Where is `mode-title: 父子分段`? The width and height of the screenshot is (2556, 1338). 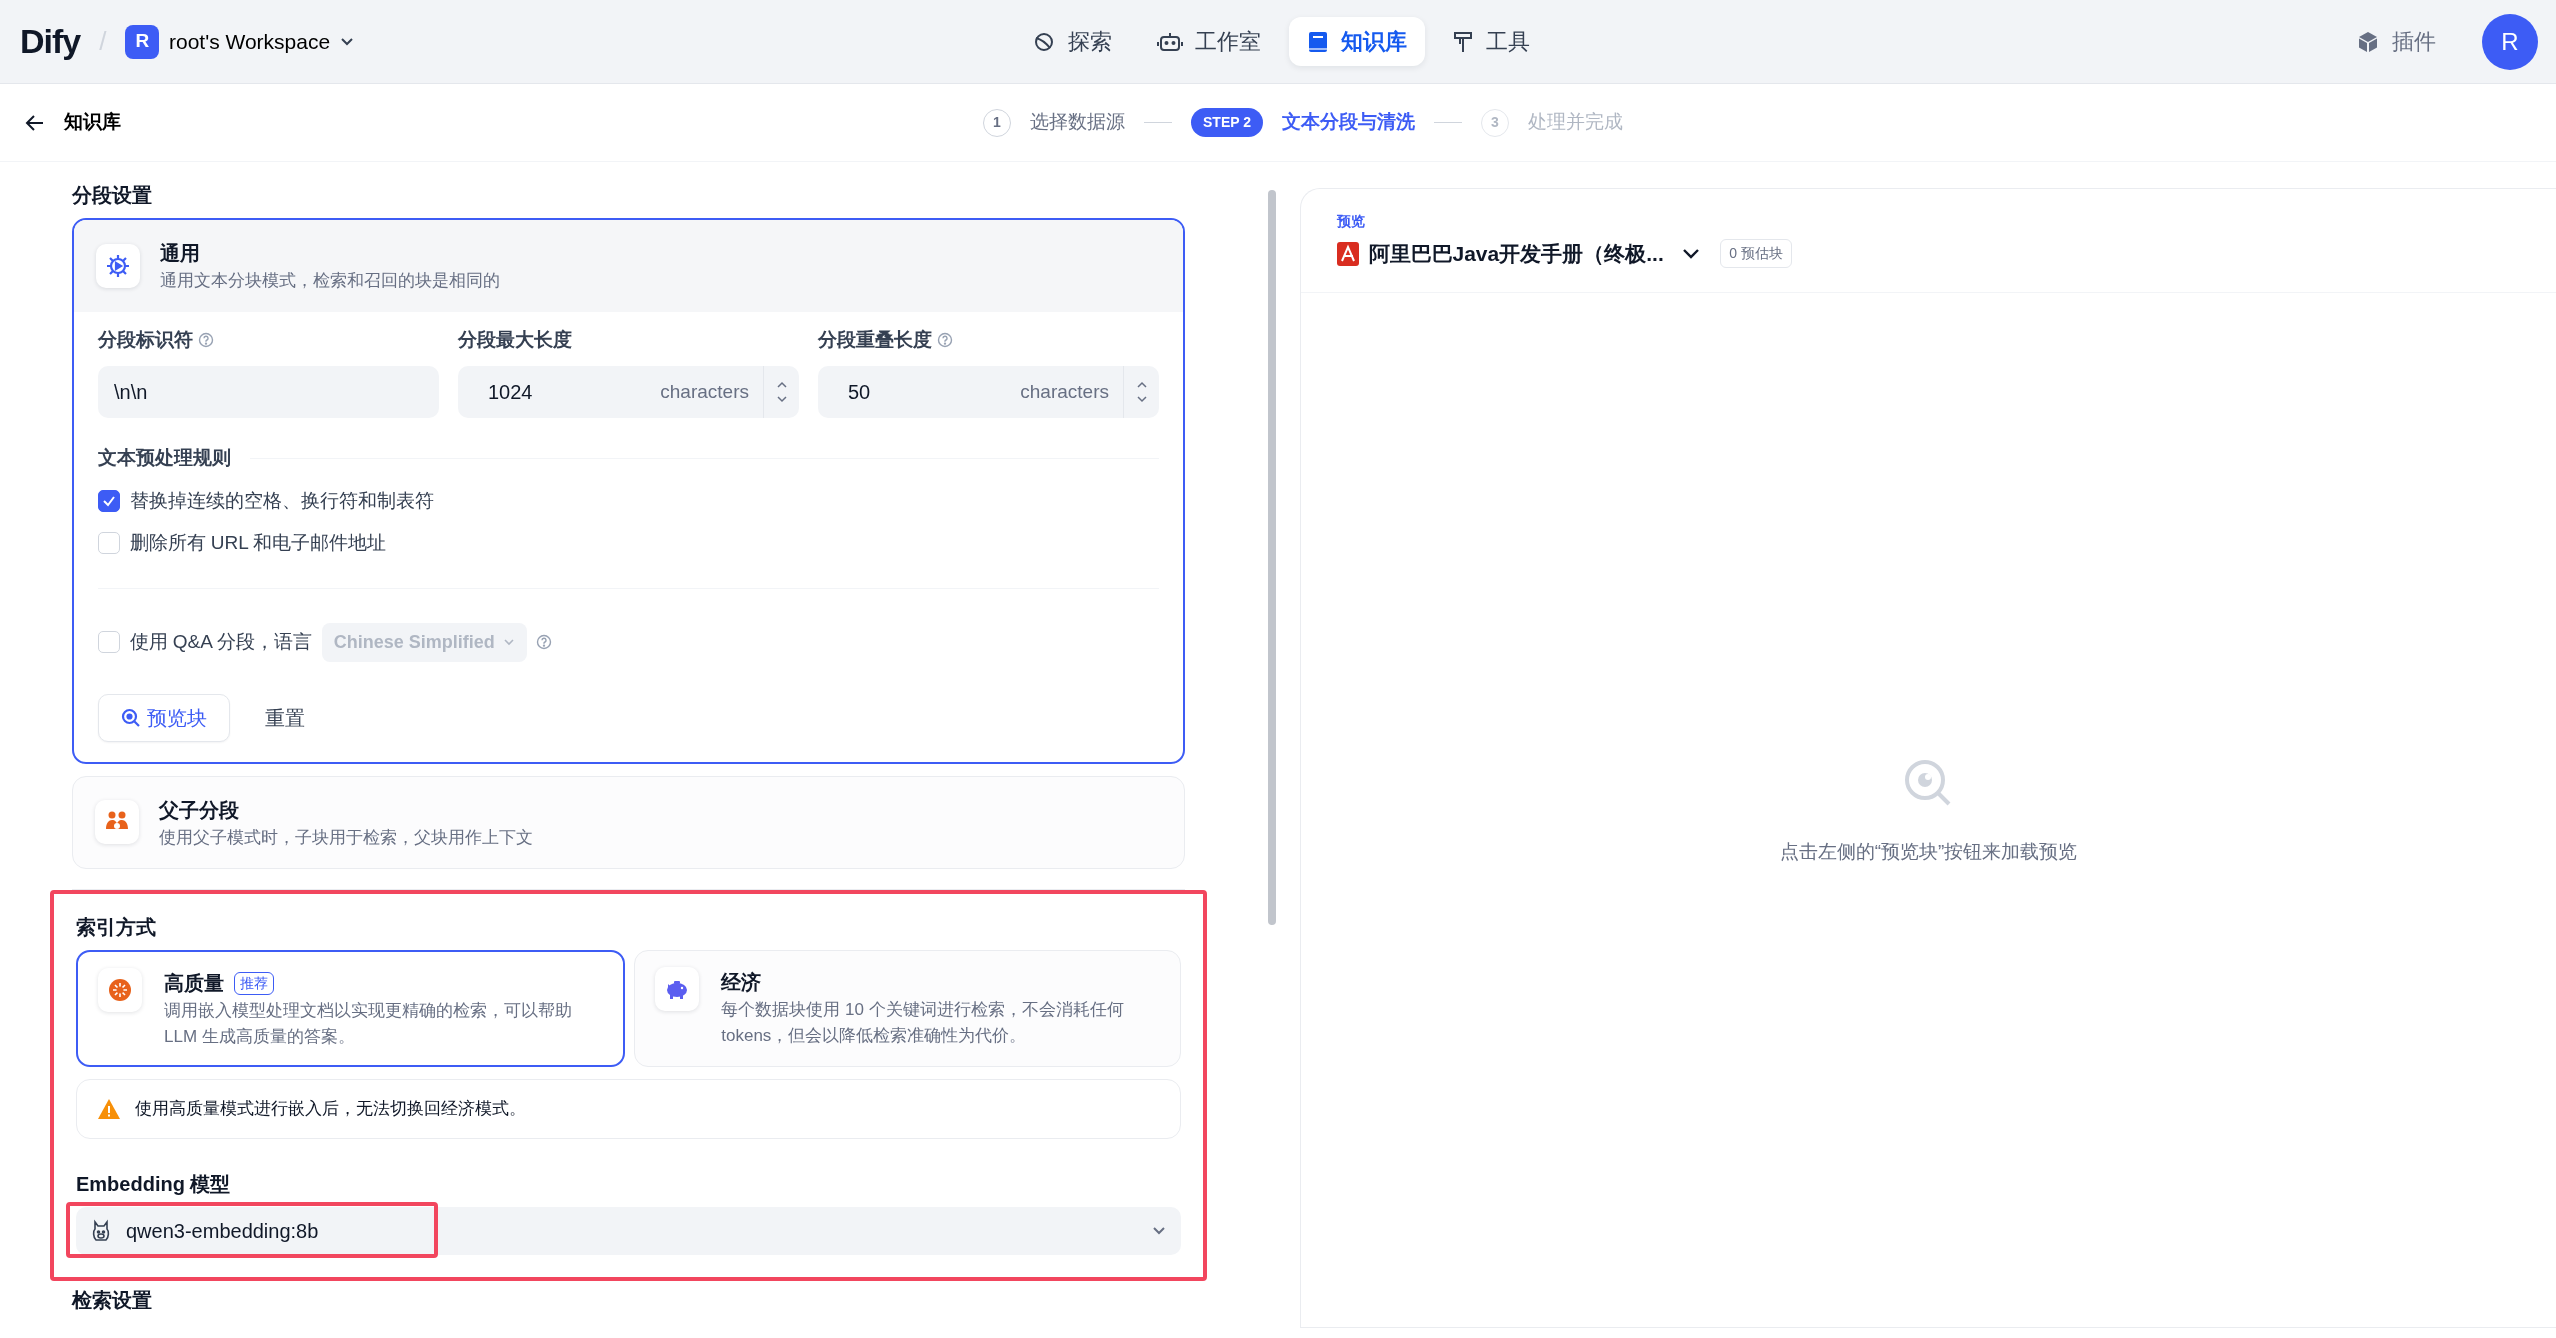
mode-title: 父子分段 is located at coordinates (199, 810).